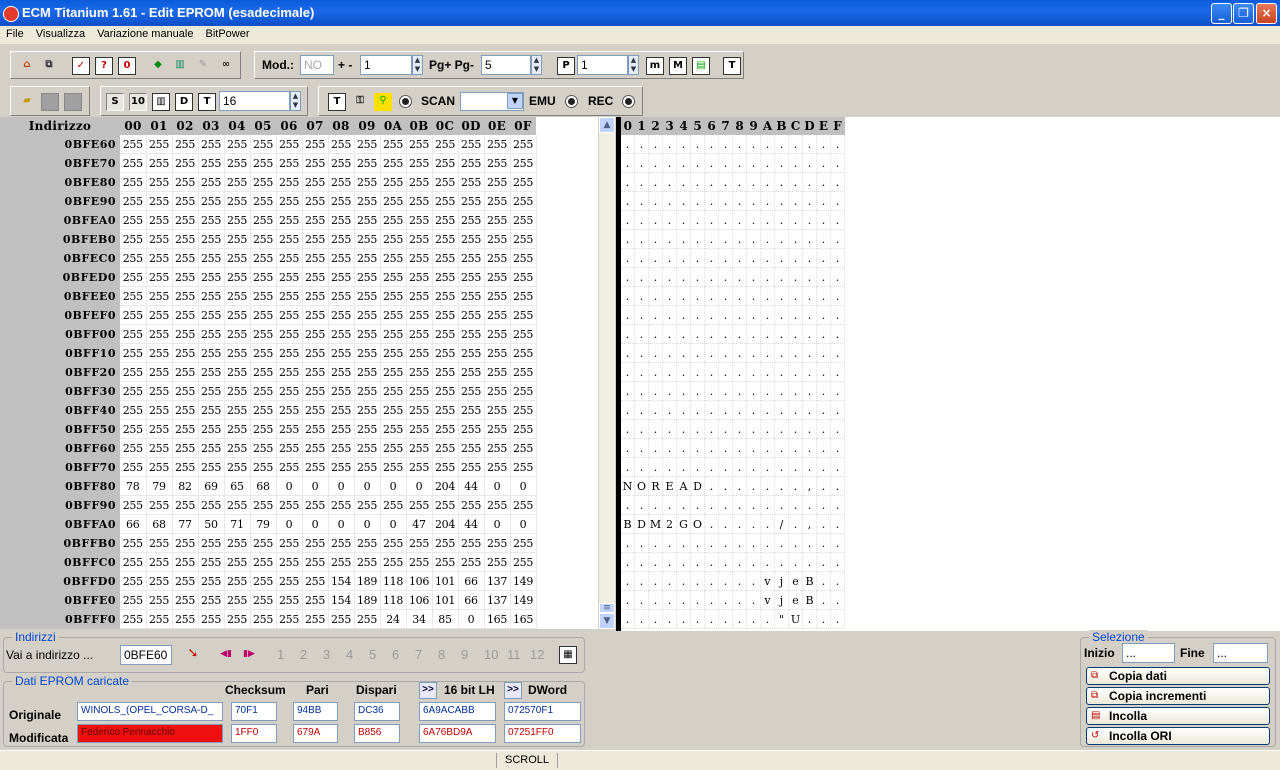  Describe the element at coordinates (678, 66) in the screenshot. I see `m-icon: M` at that location.